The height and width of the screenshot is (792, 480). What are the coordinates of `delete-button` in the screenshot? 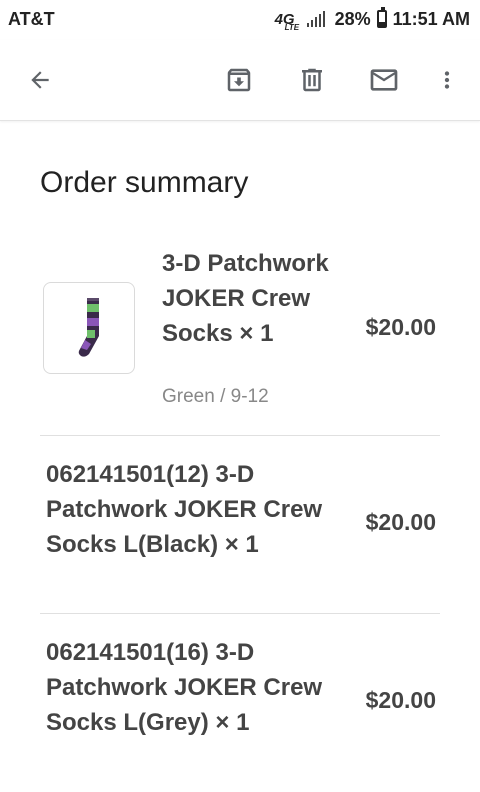 It's located at (312, 80).